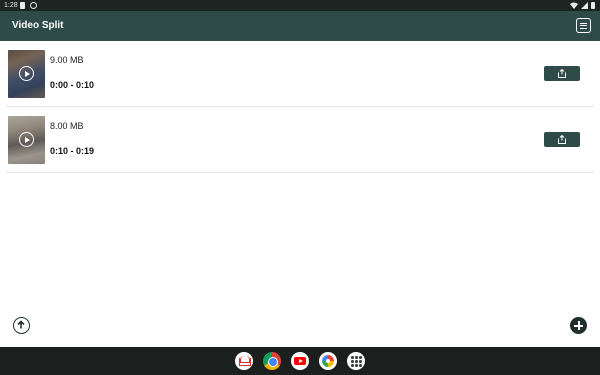 Image resolution: width=600 pixels, height=375 pixels. What do you see at coordinates (328, 361) in the screenshot?
I see `photos-icon` at bounding box center [328, 361].